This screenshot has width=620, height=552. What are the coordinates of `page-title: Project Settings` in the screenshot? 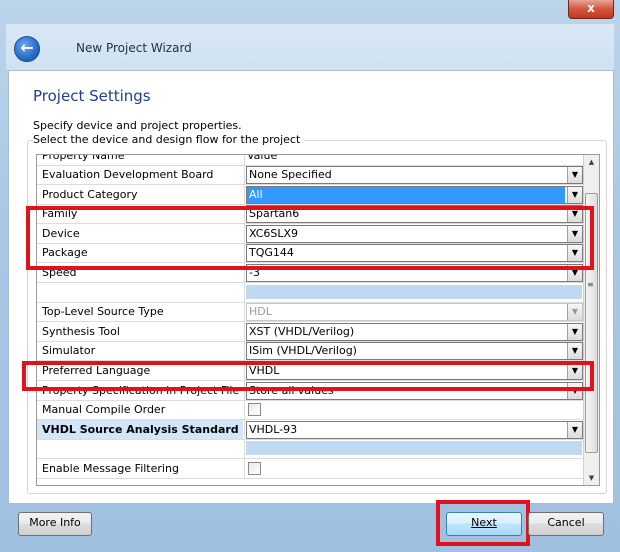 It's located at (92, 96).